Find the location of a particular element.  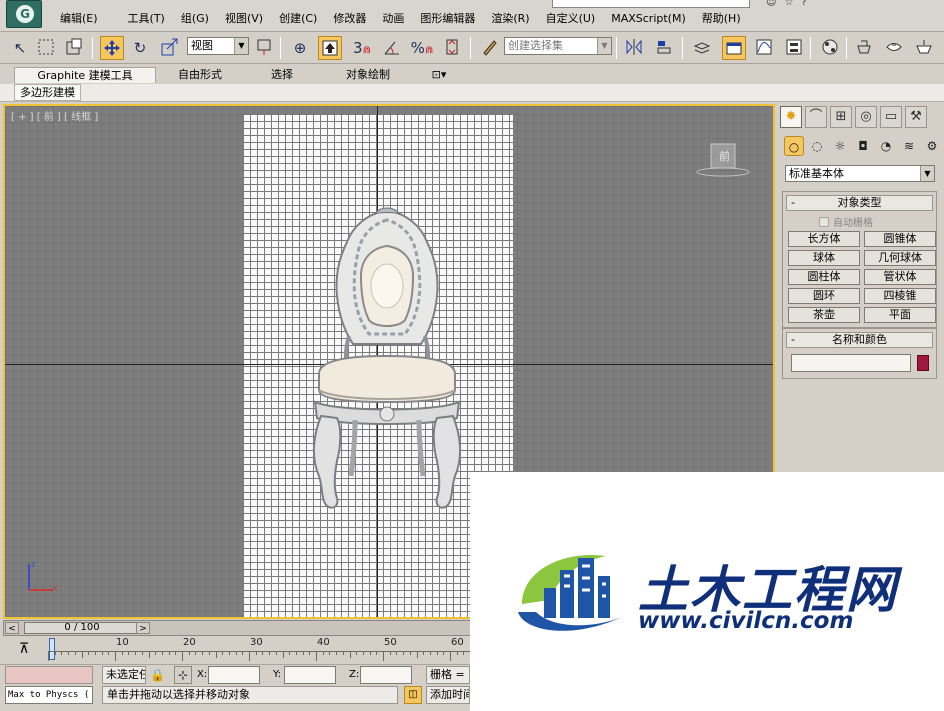

menu-animation: 动画 is located at coordinates (393, 19).